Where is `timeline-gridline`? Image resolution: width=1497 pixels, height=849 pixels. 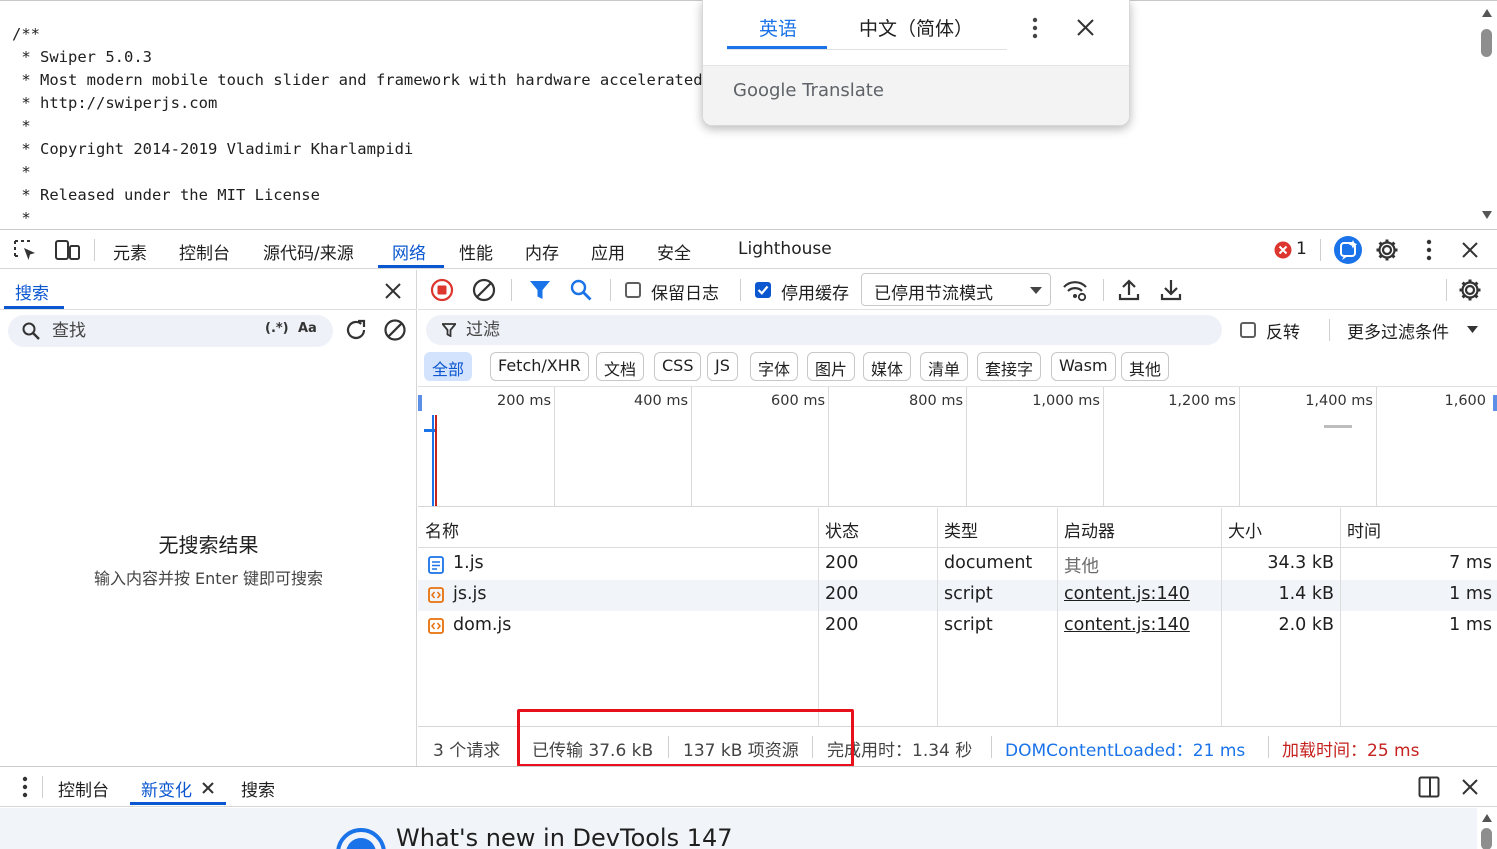 timeline-gridline is located at coordinates (1376, 446).